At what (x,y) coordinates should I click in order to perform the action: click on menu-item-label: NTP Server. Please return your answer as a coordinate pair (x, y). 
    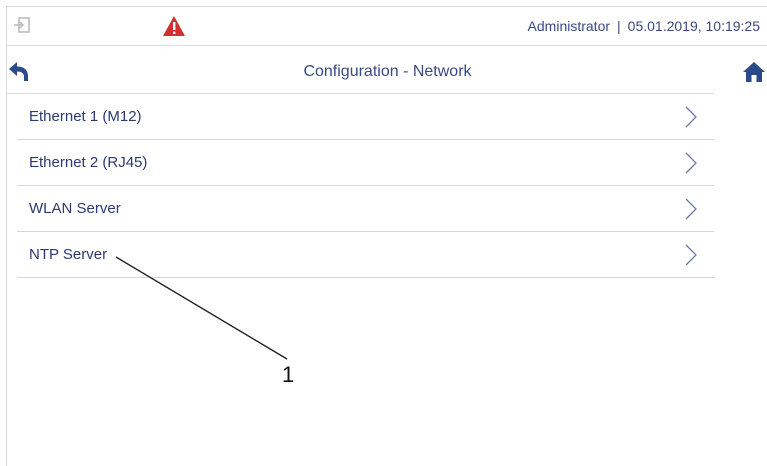
    Looking at the image, I should click on (68, 254).